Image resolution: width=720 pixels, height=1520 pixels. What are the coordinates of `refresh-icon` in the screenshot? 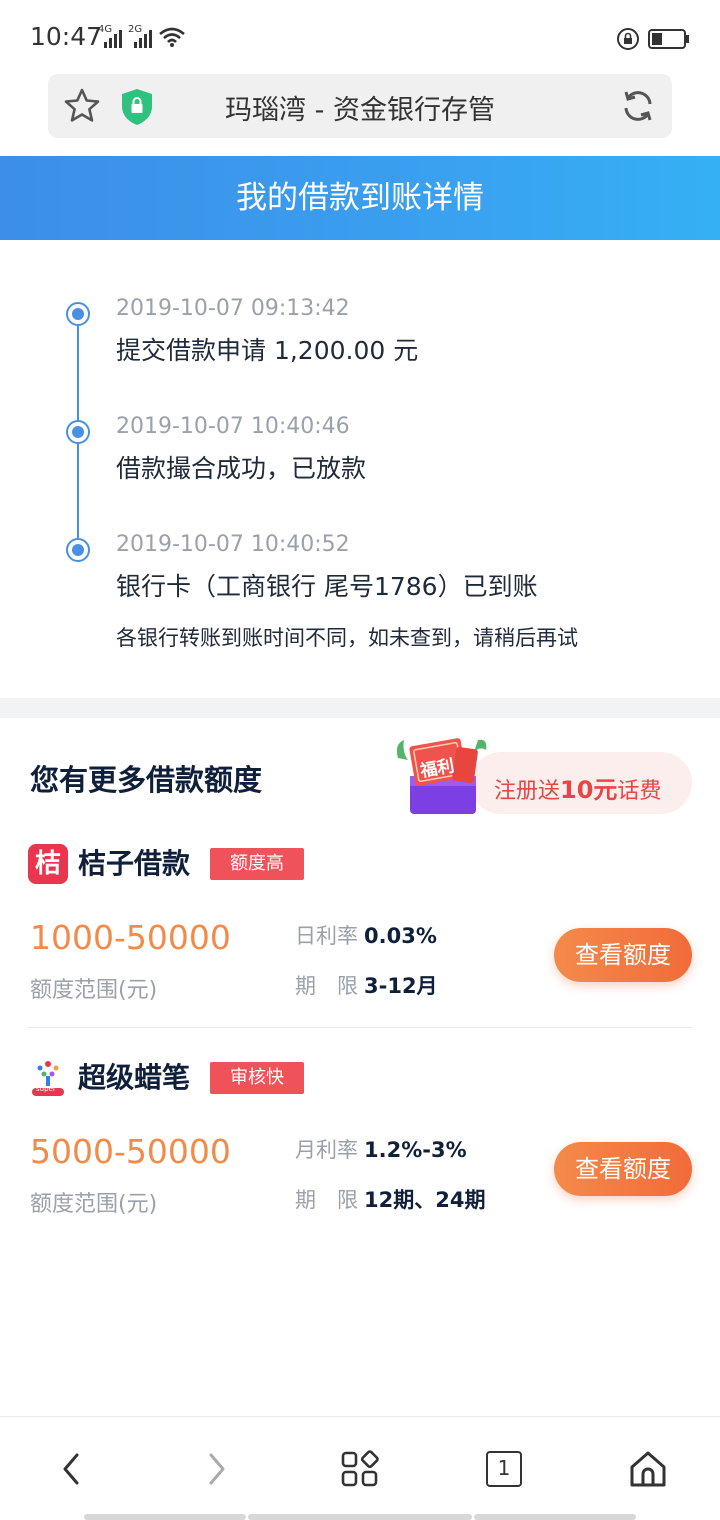 It's located at (638, 106).